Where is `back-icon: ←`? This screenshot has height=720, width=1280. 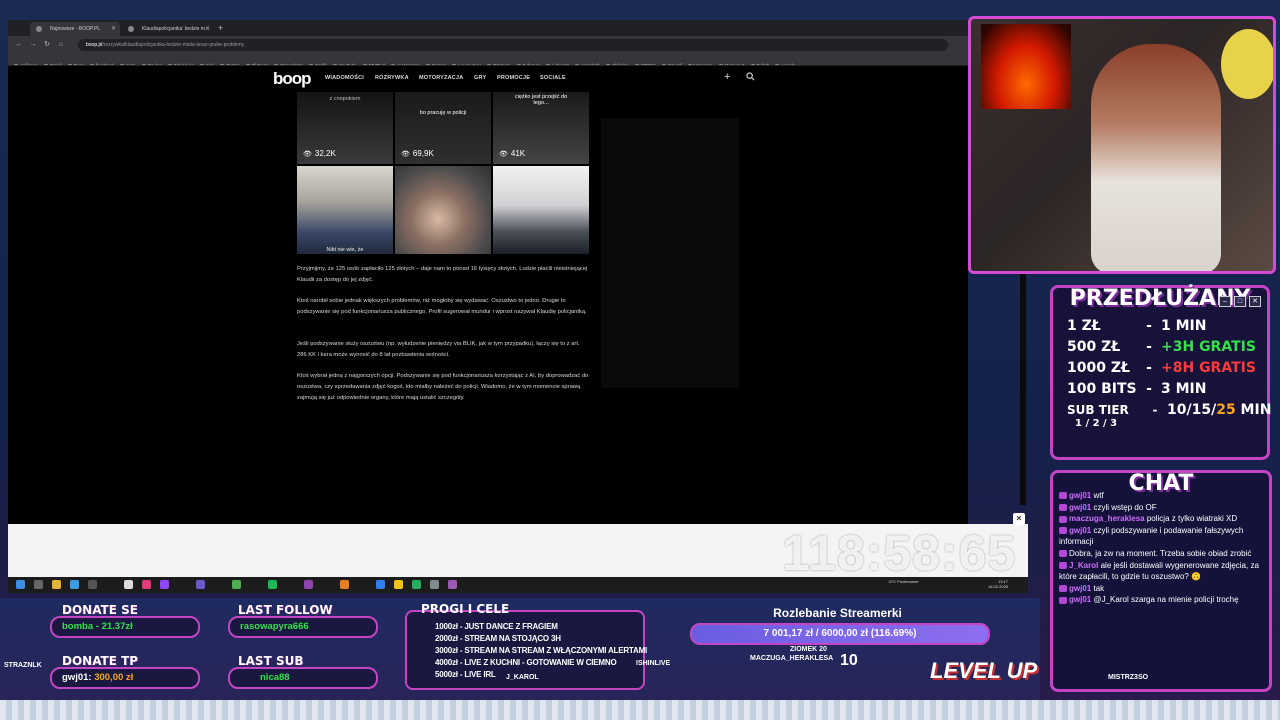
back-icon: ← is located at coordinates (19, 45).